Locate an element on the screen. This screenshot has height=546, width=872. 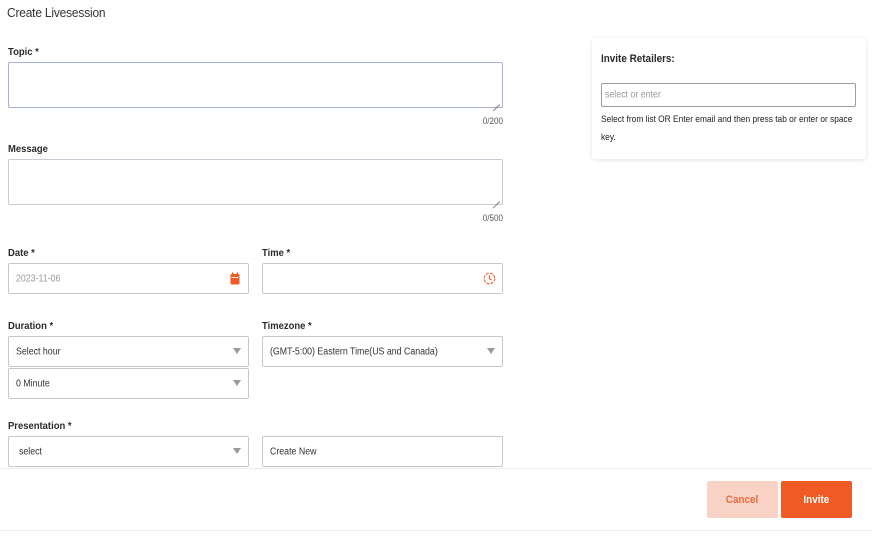
topic-textarea is located at coordinates (255, 85).